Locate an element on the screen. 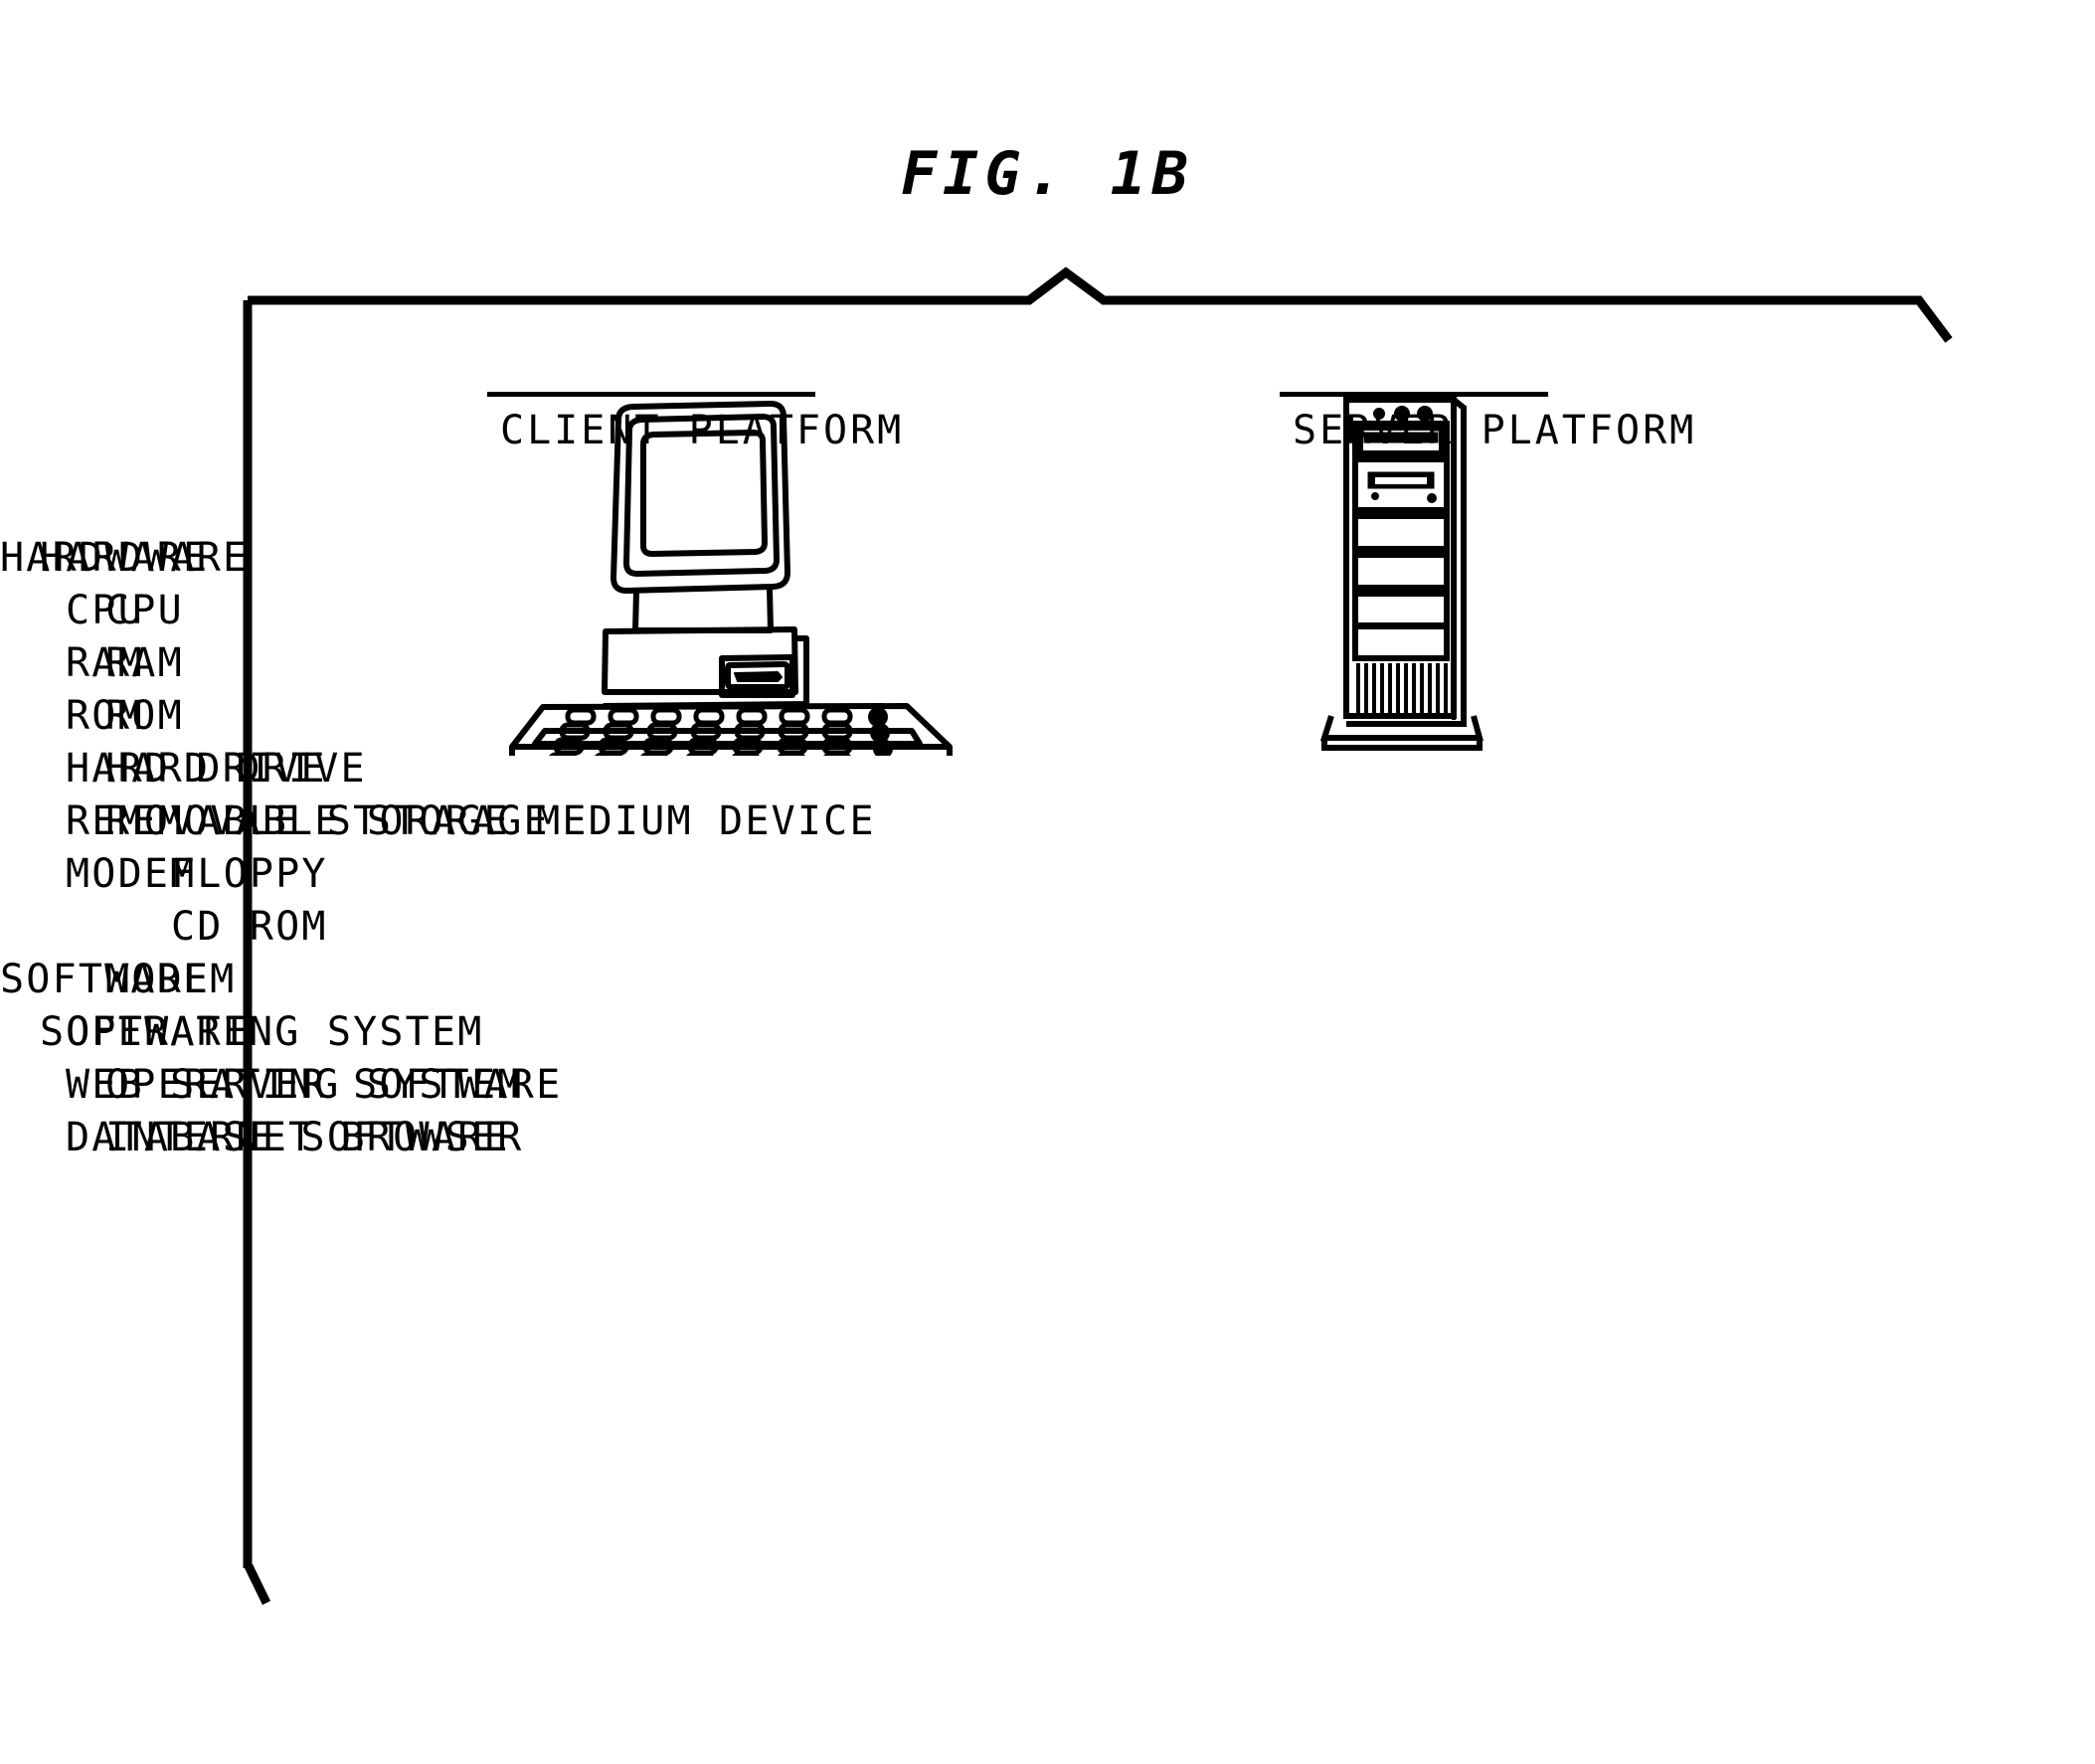 This screenshot has height=1764, width=2095. server-ground-line is located at coordinates (1414, 394).